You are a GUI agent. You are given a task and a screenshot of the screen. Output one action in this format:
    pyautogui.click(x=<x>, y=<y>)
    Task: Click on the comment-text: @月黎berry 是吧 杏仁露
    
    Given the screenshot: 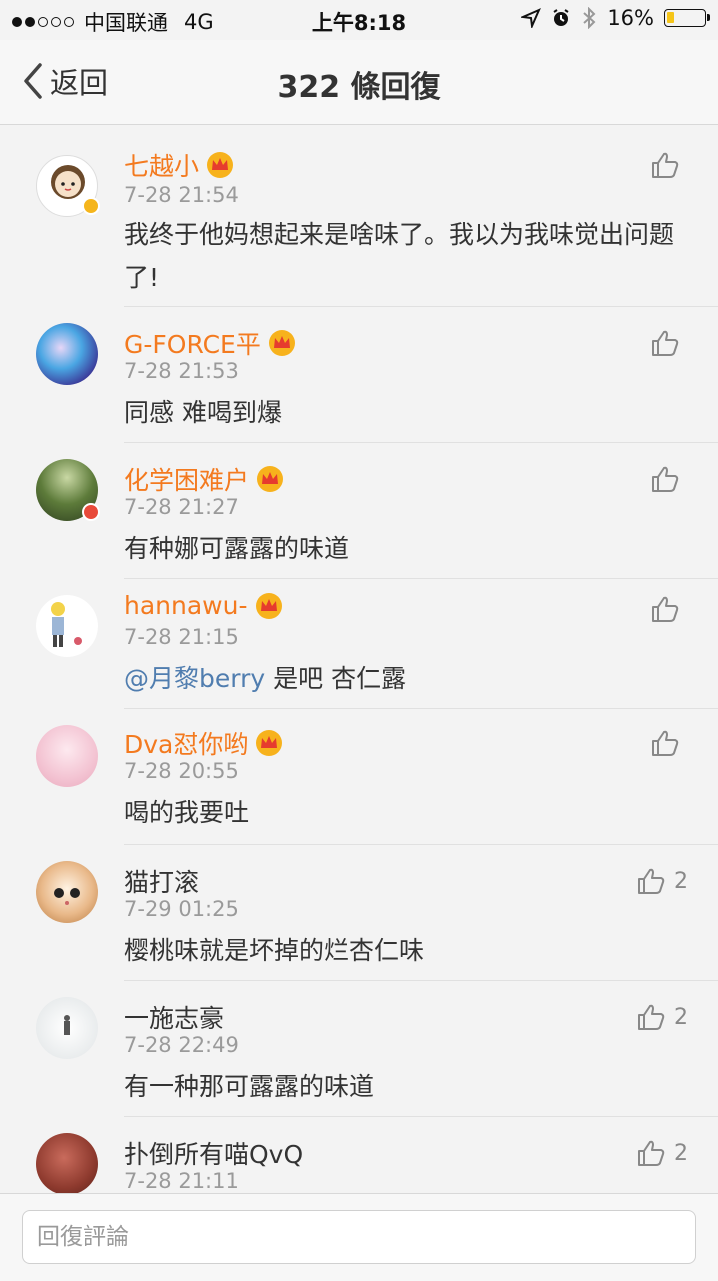 What is the action you would take?
    pyautogui.click(x=265, y=678)
    